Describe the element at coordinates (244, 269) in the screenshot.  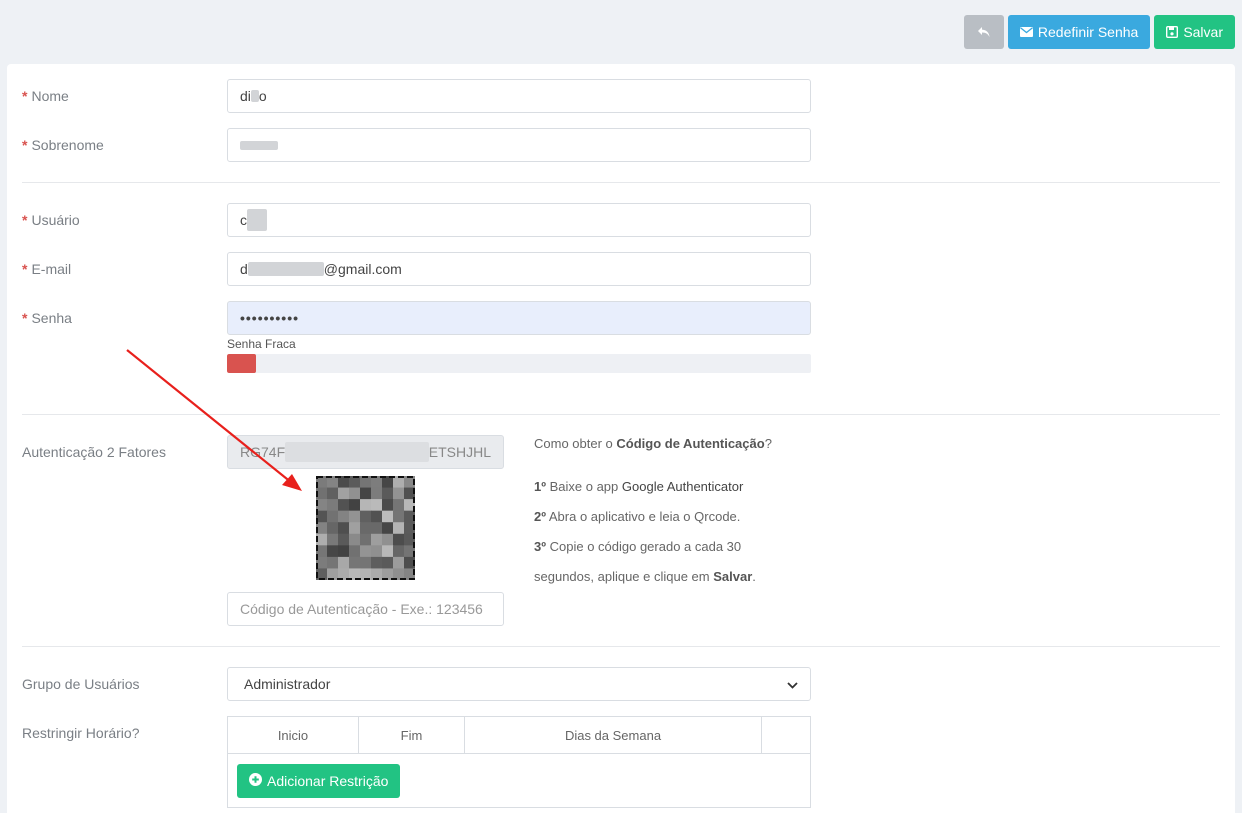
I see `email-value-start: d` at that location.